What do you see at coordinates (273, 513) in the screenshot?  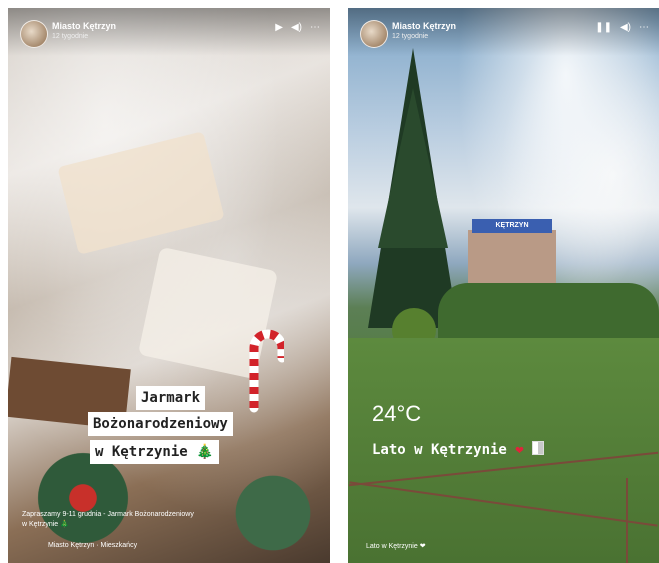 I see `pine-decoration-shape` at bounding box center [273, 513].